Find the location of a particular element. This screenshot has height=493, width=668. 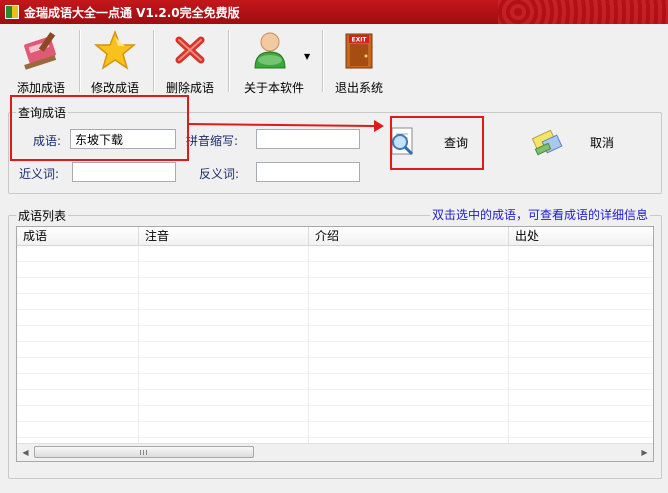

scroll-left-icon: ◀ is located at coordinates (25, 452).